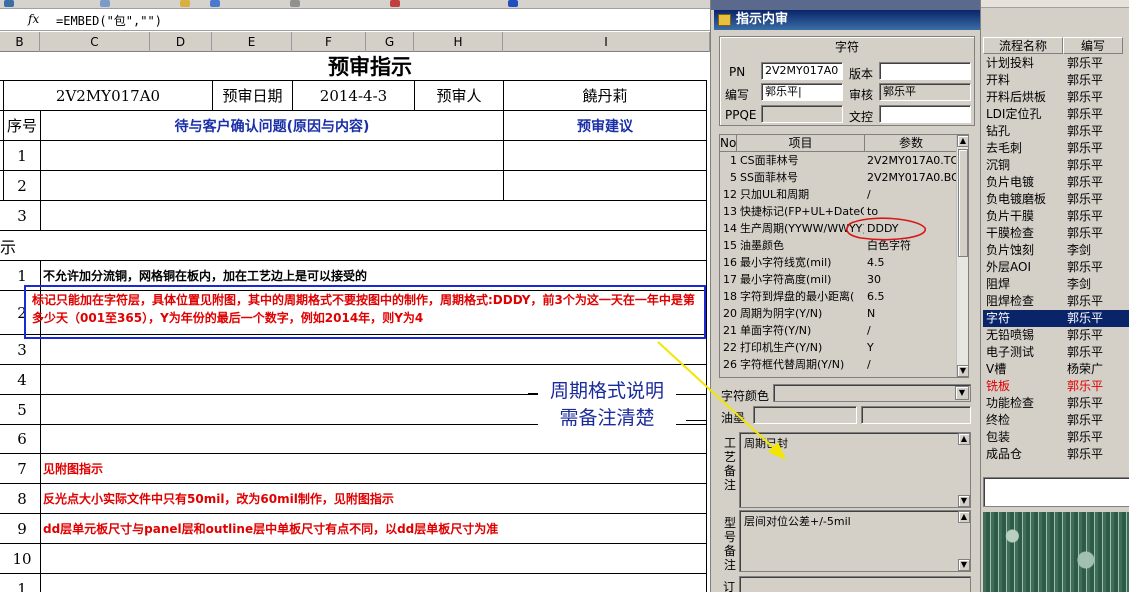 The image size is (1129, 592). I want to click on flow-row: 字符 郭乐平, so click(1056, 318).